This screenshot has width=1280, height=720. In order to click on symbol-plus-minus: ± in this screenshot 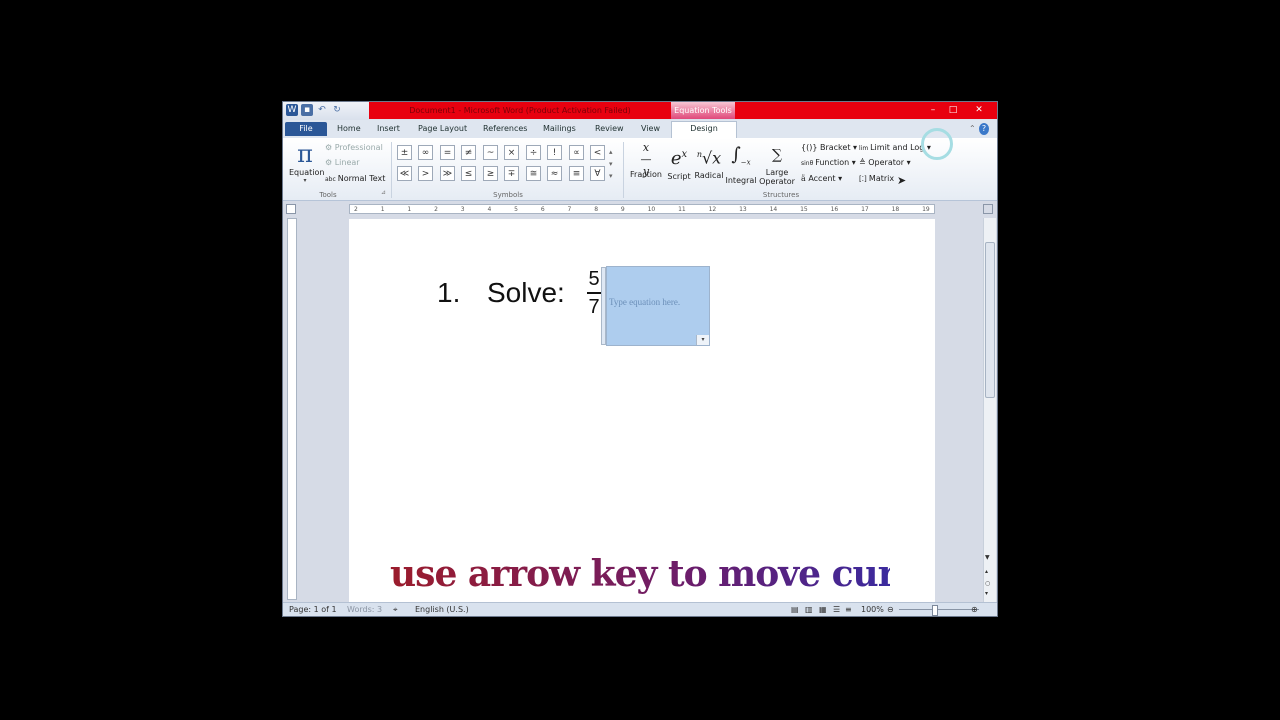, I will do `click(404, 152)`.